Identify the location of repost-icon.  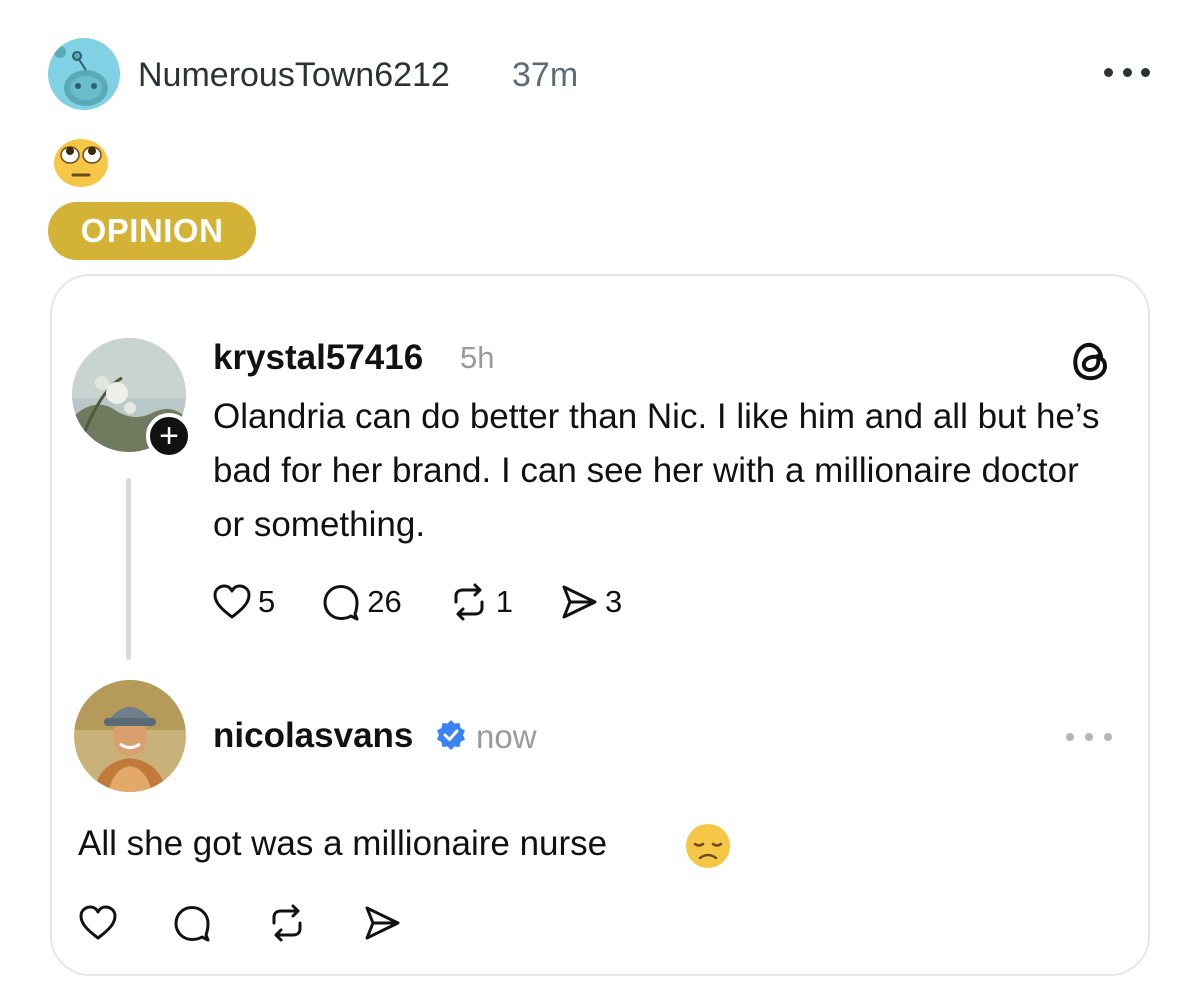
(469, 602).